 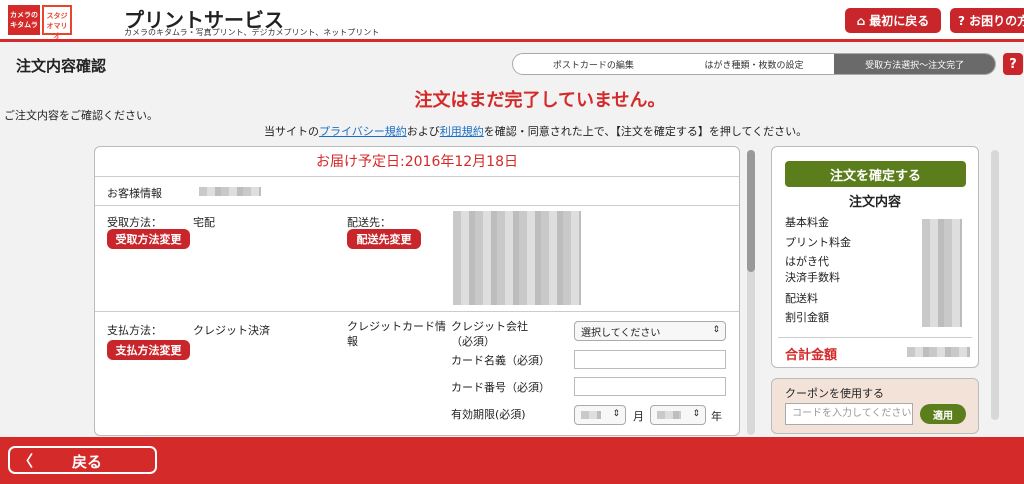 I want to click on privacy-policy-link: プライバシー規約, so click(x=363, y=131).